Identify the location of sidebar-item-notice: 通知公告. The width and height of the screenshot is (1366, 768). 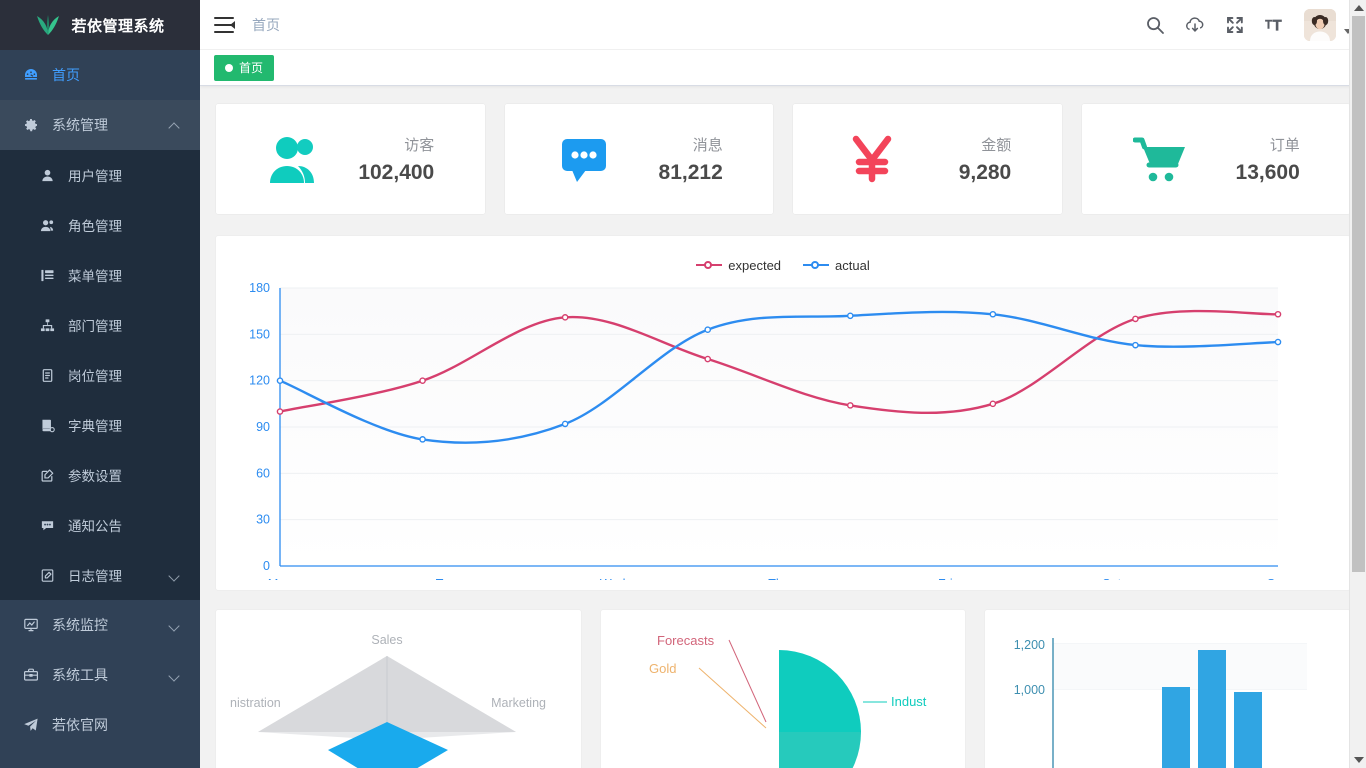
(100, 525).